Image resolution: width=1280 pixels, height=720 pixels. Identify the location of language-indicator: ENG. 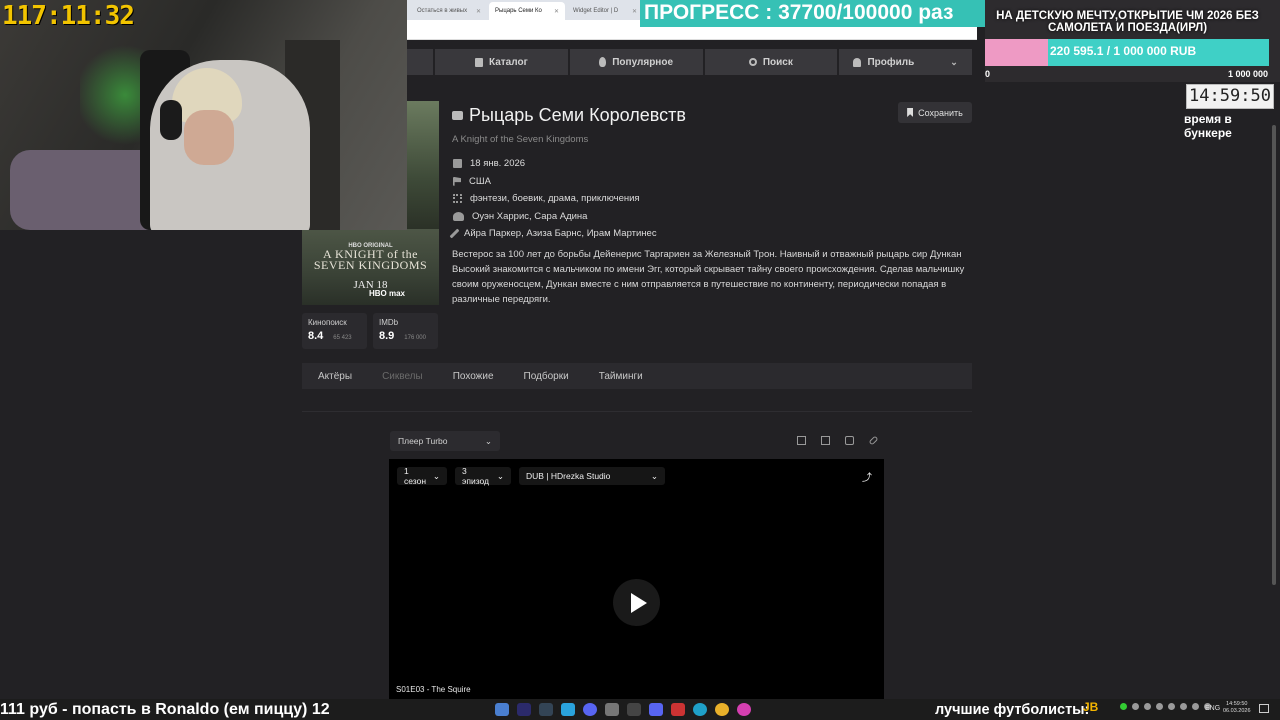
(1212, 708).